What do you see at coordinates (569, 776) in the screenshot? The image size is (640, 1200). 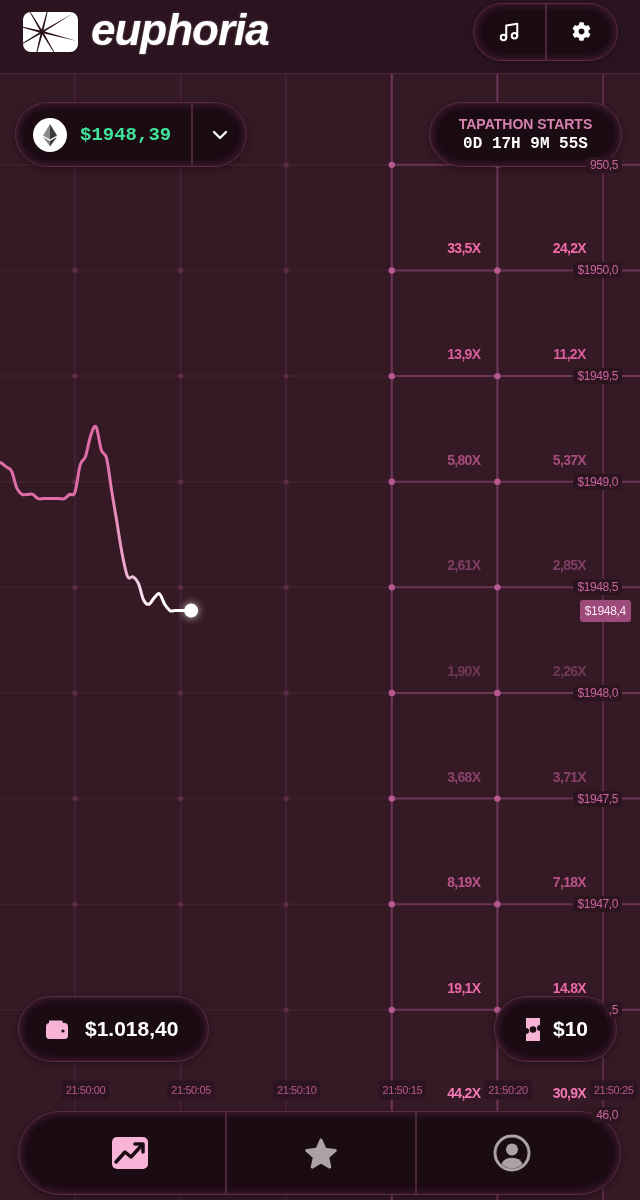 I see `multiplier-label: 3,71X` at bounding box center [569, 776].